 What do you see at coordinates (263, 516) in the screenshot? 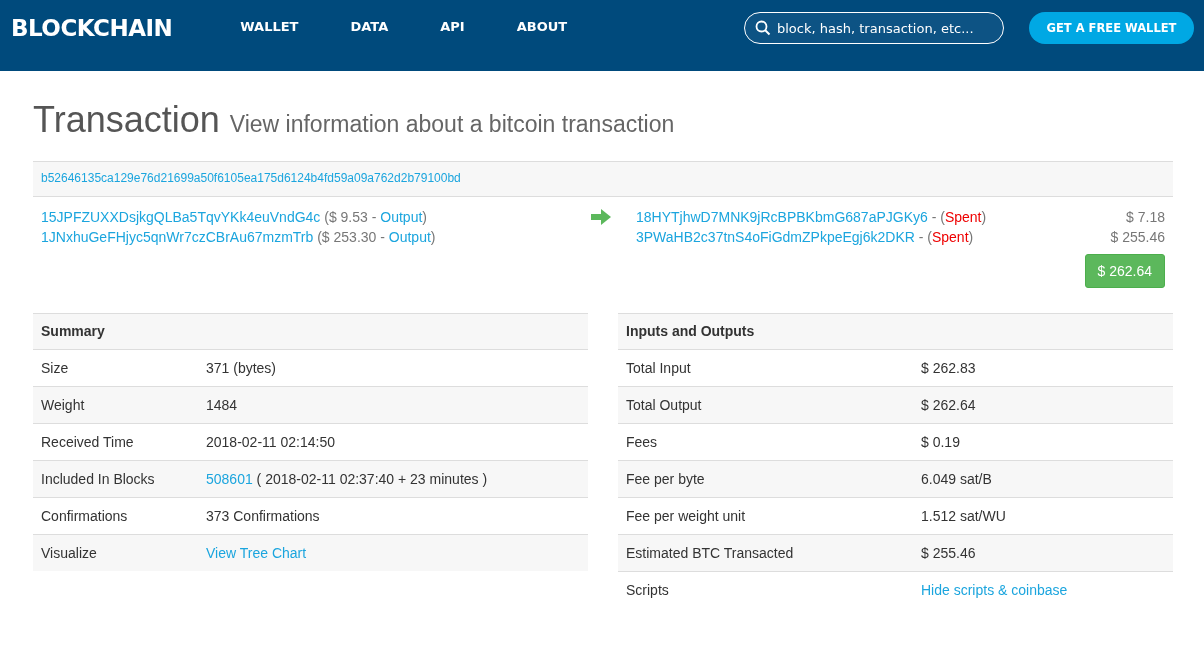
I see `row-value: 373 Confirmations` at bounding box center [263, 516].